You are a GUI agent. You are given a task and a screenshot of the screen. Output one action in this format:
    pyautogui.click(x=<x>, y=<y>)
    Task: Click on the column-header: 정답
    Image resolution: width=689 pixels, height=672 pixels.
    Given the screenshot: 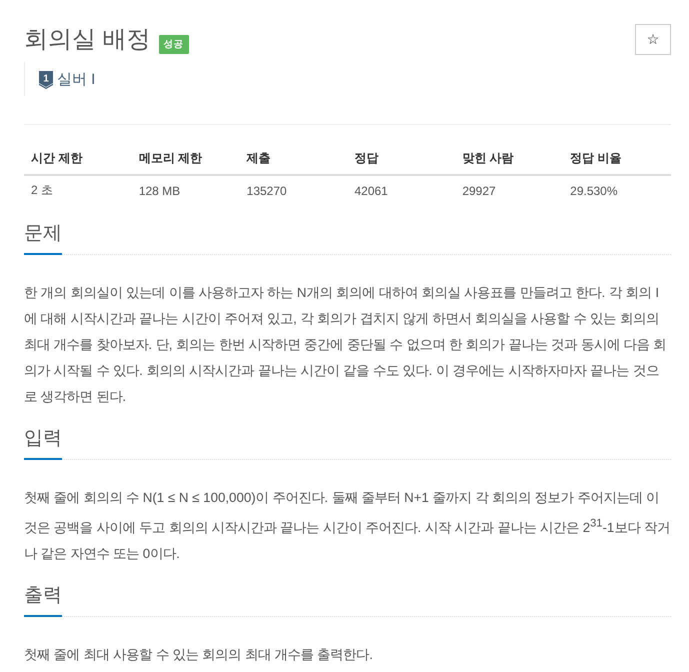 What is the action you would take?
    pyautogui.click(x=366, y=158)
    